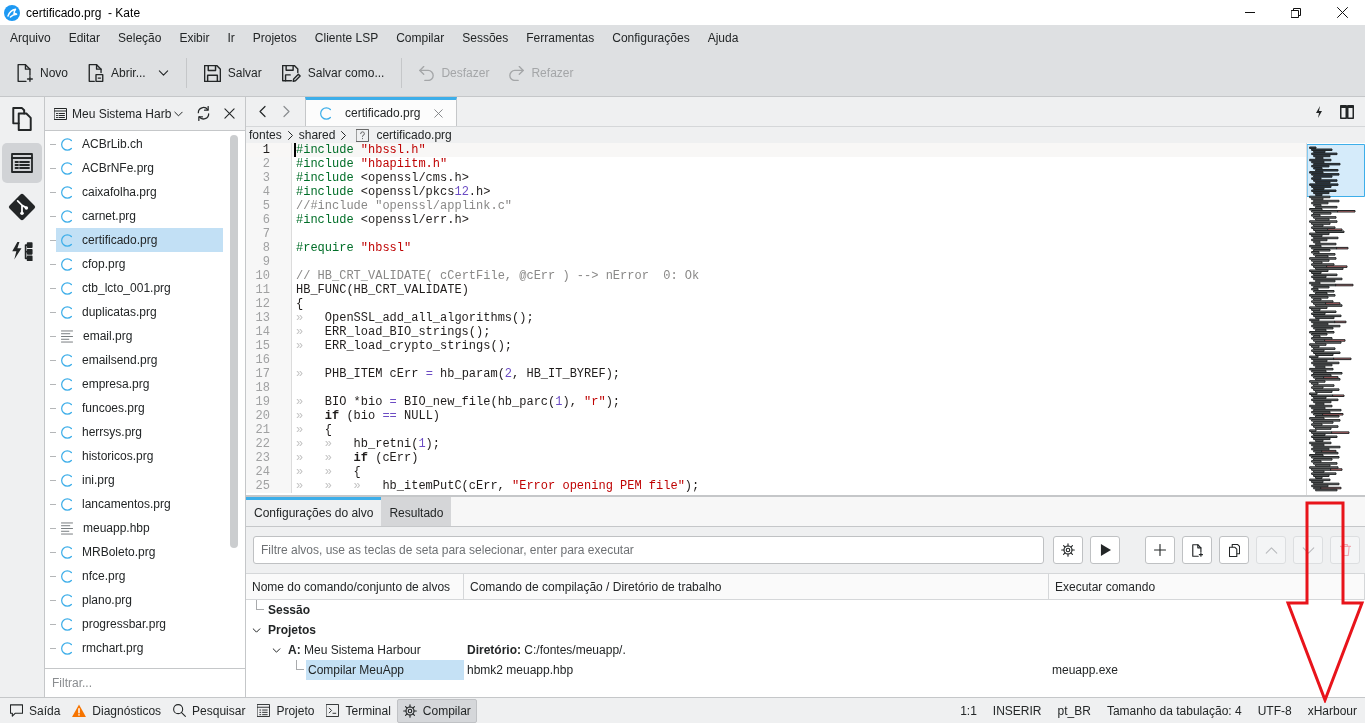 Image resolution: width=1365 pixels, height=723 pixels. I want to click on status-bar-button: Terminal, so click(358, 710).